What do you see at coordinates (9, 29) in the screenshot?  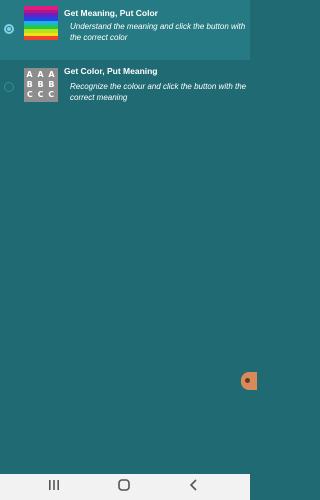 I see `radio-button-selected` at bounding box center [9, 29].